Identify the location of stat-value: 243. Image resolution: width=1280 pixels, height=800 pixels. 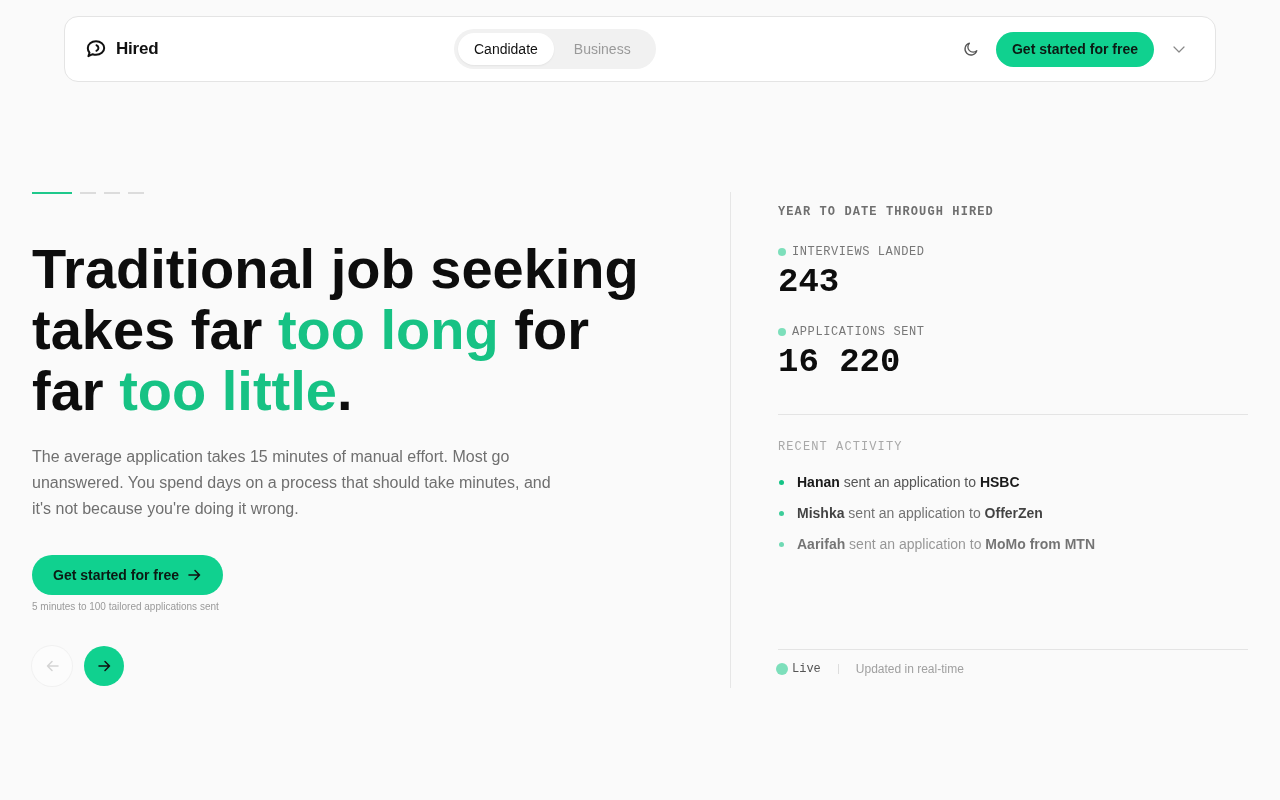
(809, 282).